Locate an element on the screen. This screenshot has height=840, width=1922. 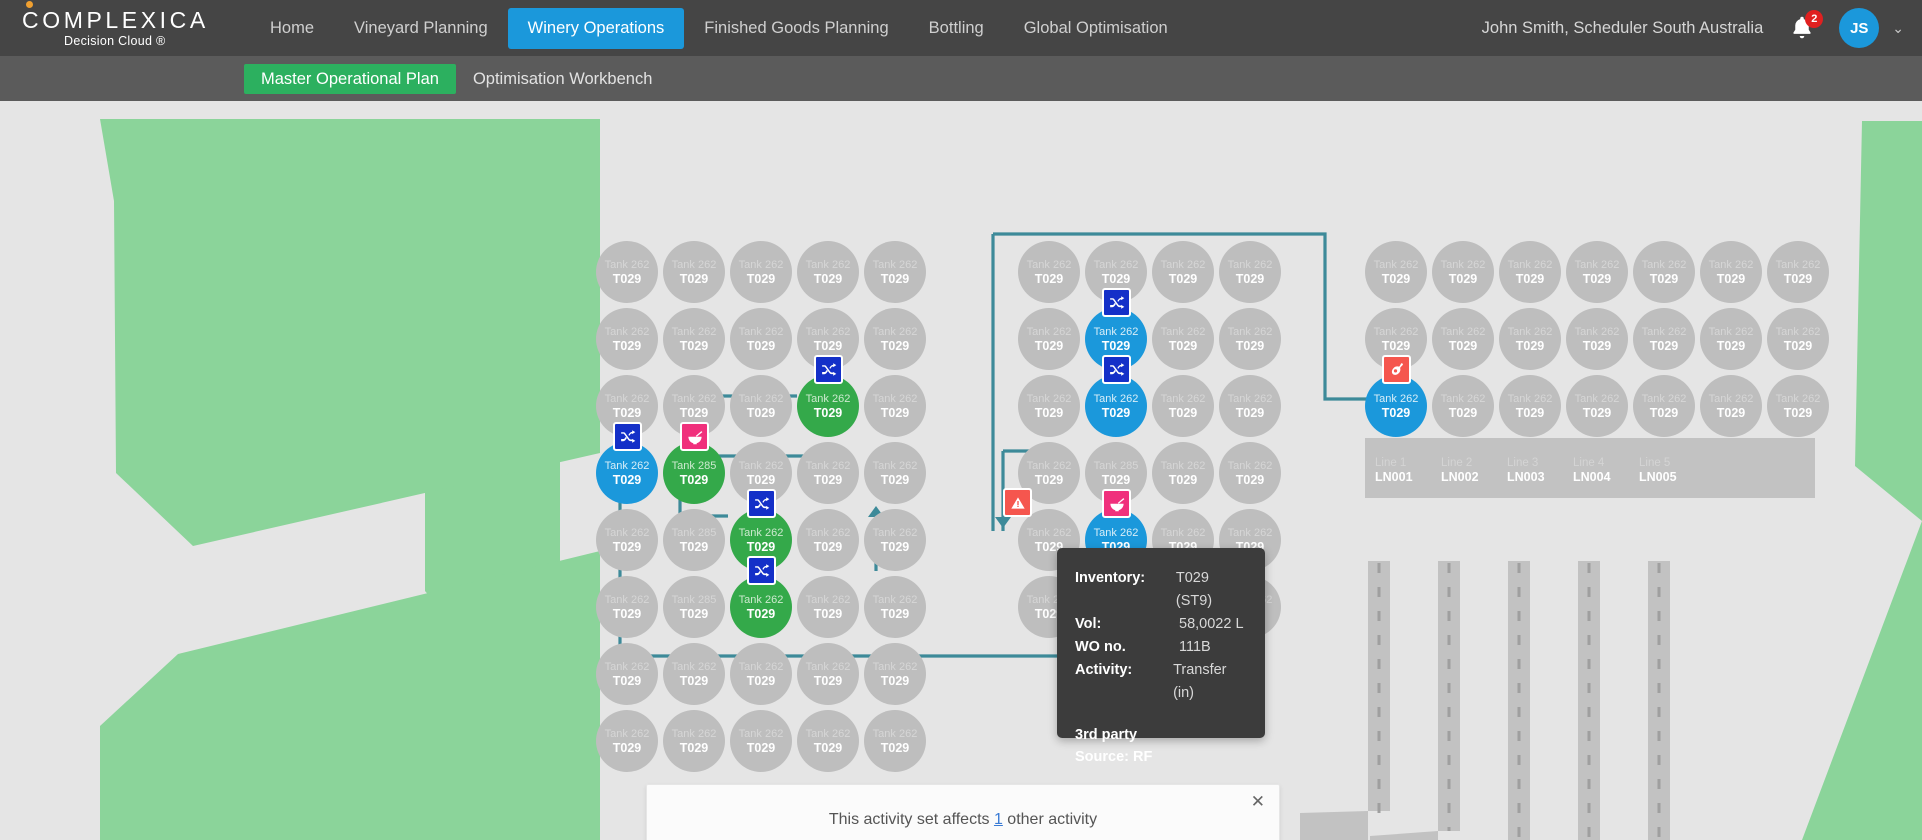
subnav-item-master-operational-plan: Master Operational Plan is located at coordinates (350, 78).